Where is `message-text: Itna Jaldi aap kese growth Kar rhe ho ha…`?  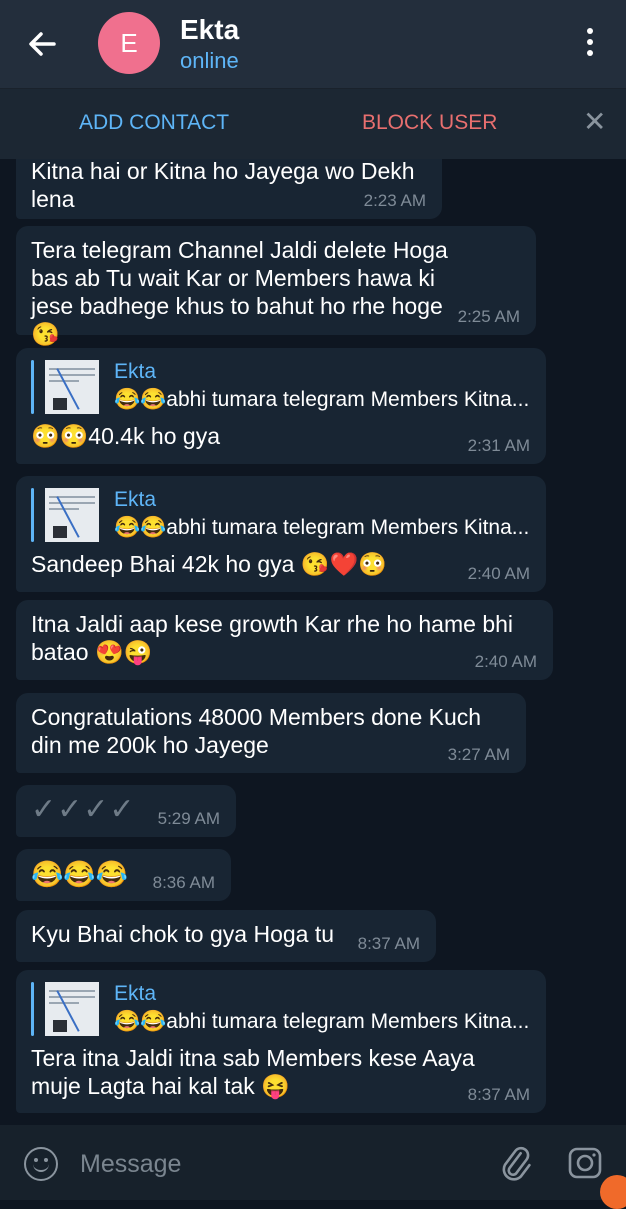
message-text: Itna Jaldi aap kese growth Kar rhe ho ha… is located at coordinates (272, 638).